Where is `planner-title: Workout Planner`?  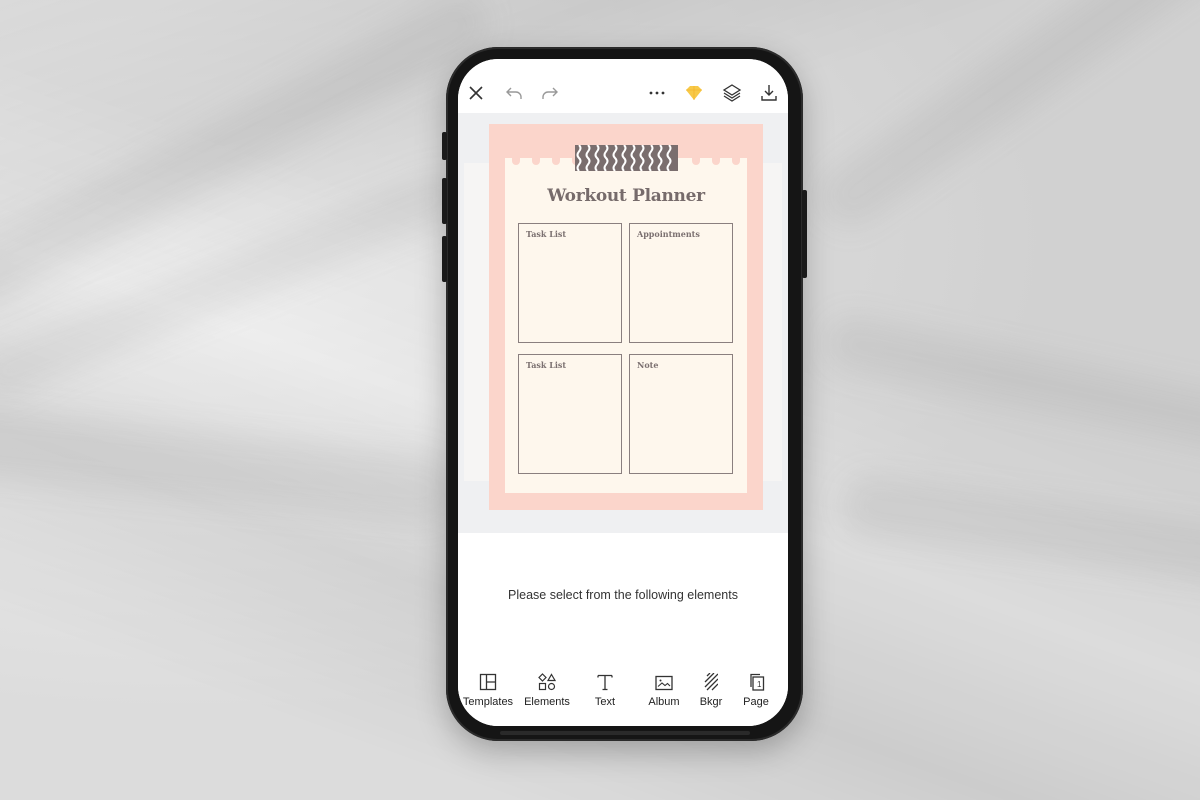
planner-title: Workout Planner is located at coordinates (626, 196).